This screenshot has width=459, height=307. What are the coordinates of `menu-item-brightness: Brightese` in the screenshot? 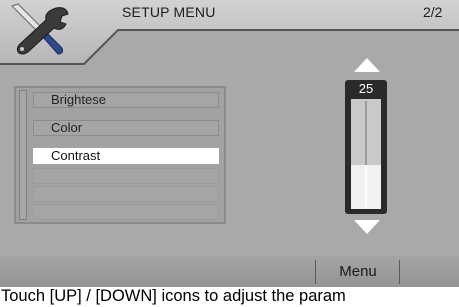 It's located at (126, 100).